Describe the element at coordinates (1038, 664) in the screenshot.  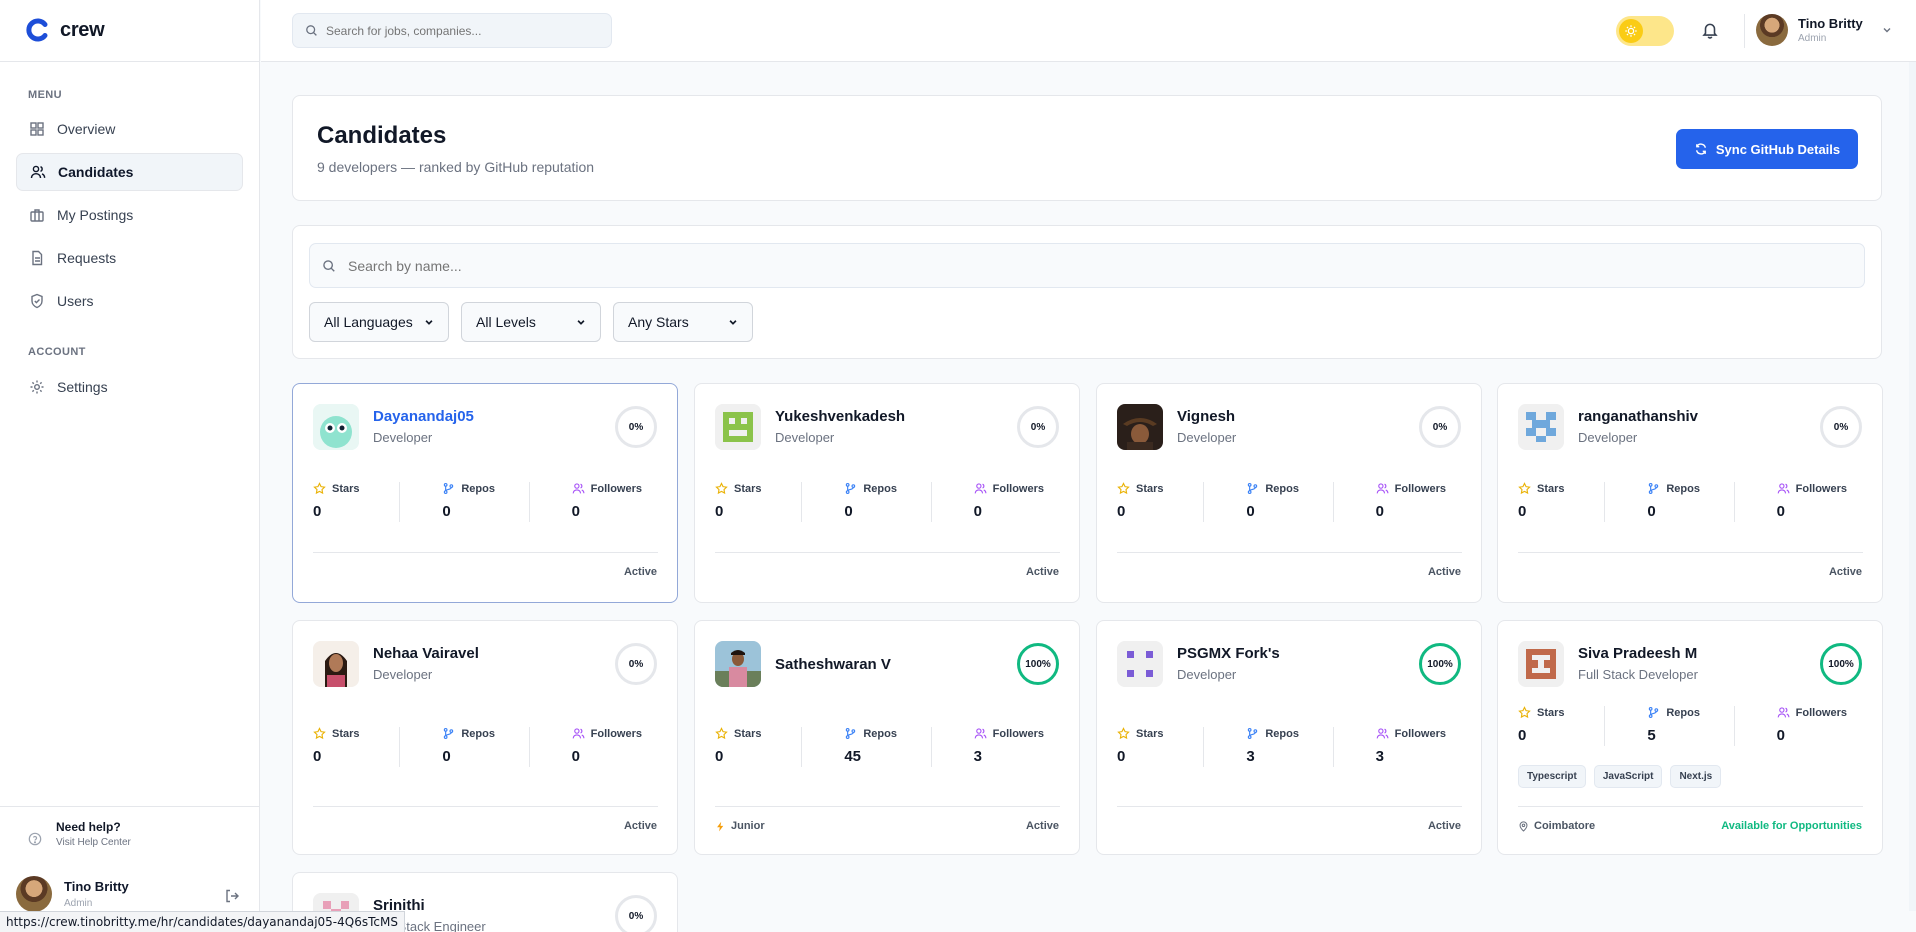
I see `score-ring: 100%` at that location.